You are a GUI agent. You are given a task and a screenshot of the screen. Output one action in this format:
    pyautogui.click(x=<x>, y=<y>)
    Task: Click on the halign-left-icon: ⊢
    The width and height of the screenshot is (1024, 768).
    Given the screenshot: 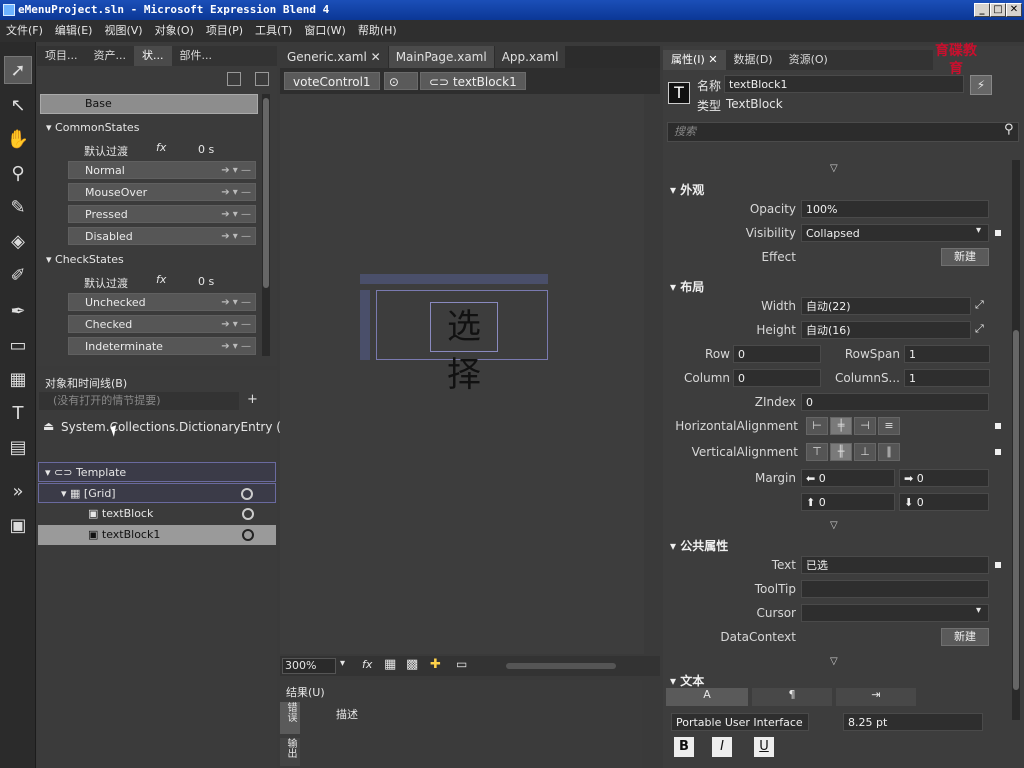 What is the action you would take?
    pyautogui.click(x=817, y=426)
    